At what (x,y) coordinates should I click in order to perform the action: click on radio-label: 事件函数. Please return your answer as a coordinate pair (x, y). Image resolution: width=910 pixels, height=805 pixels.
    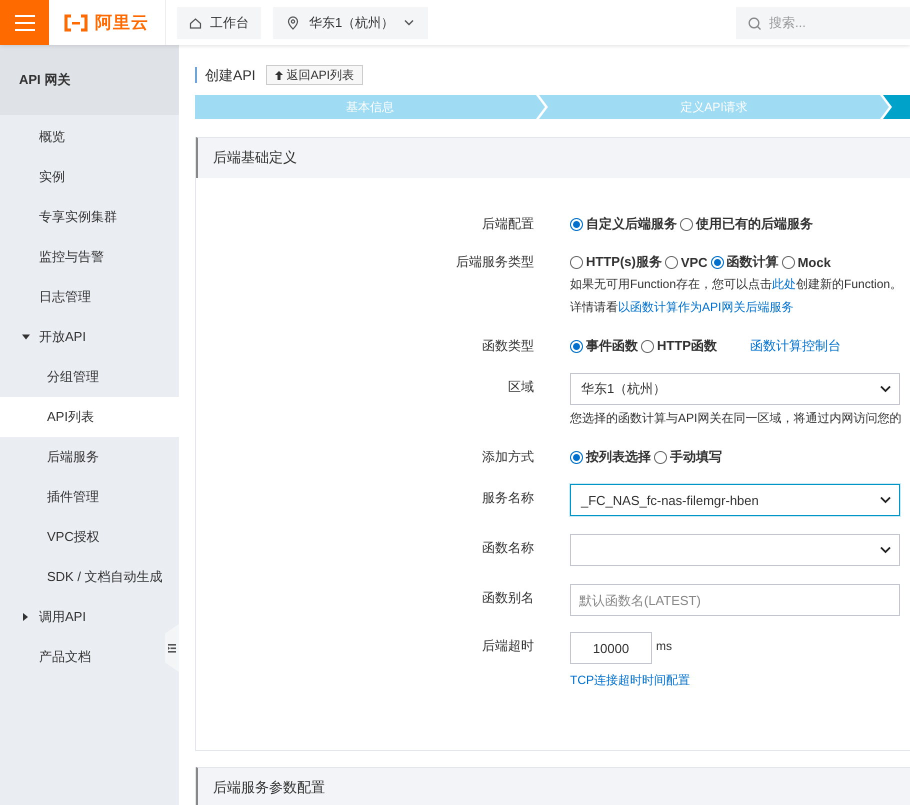
    Looking at the image, I should click on (612, 346).